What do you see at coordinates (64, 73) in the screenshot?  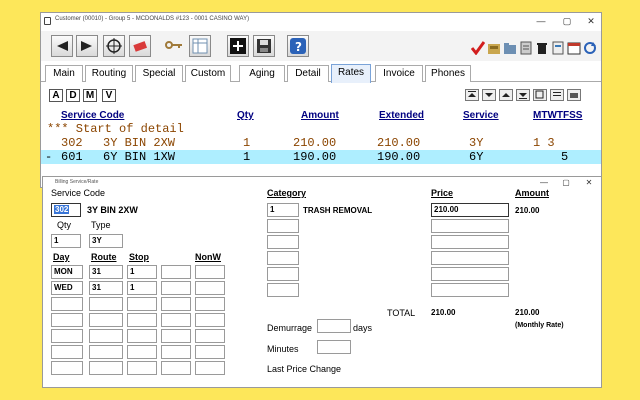 I see `tab-main: Main` at bounding box center [64, 73].